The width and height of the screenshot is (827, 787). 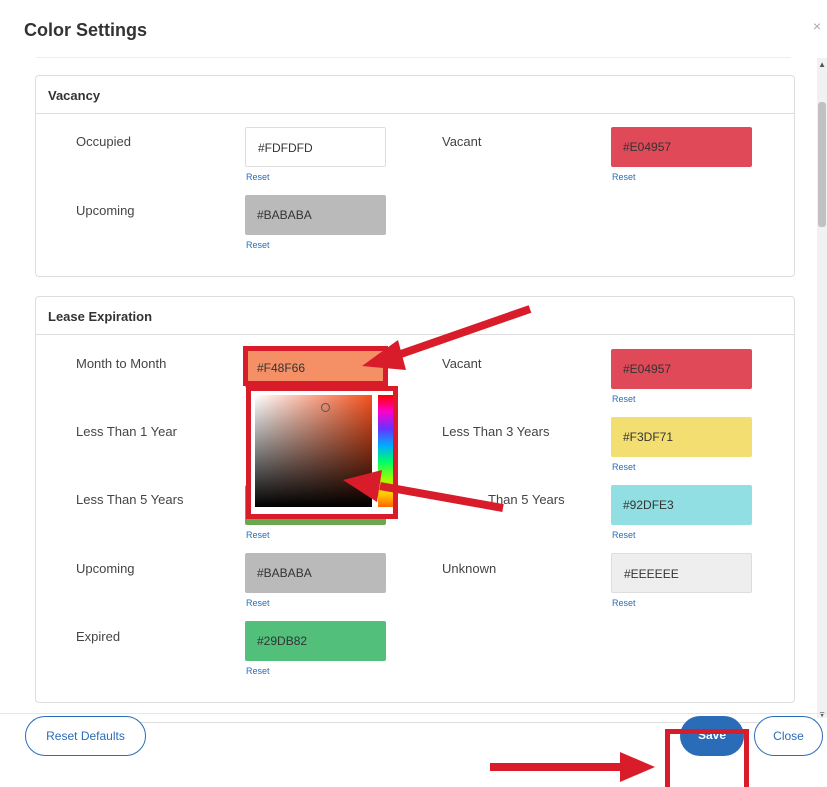 What do you see at coordinates (822, 64) in the screenshot?
I see `chevron-up-icon: ▲` at bounding box center [822, 64].